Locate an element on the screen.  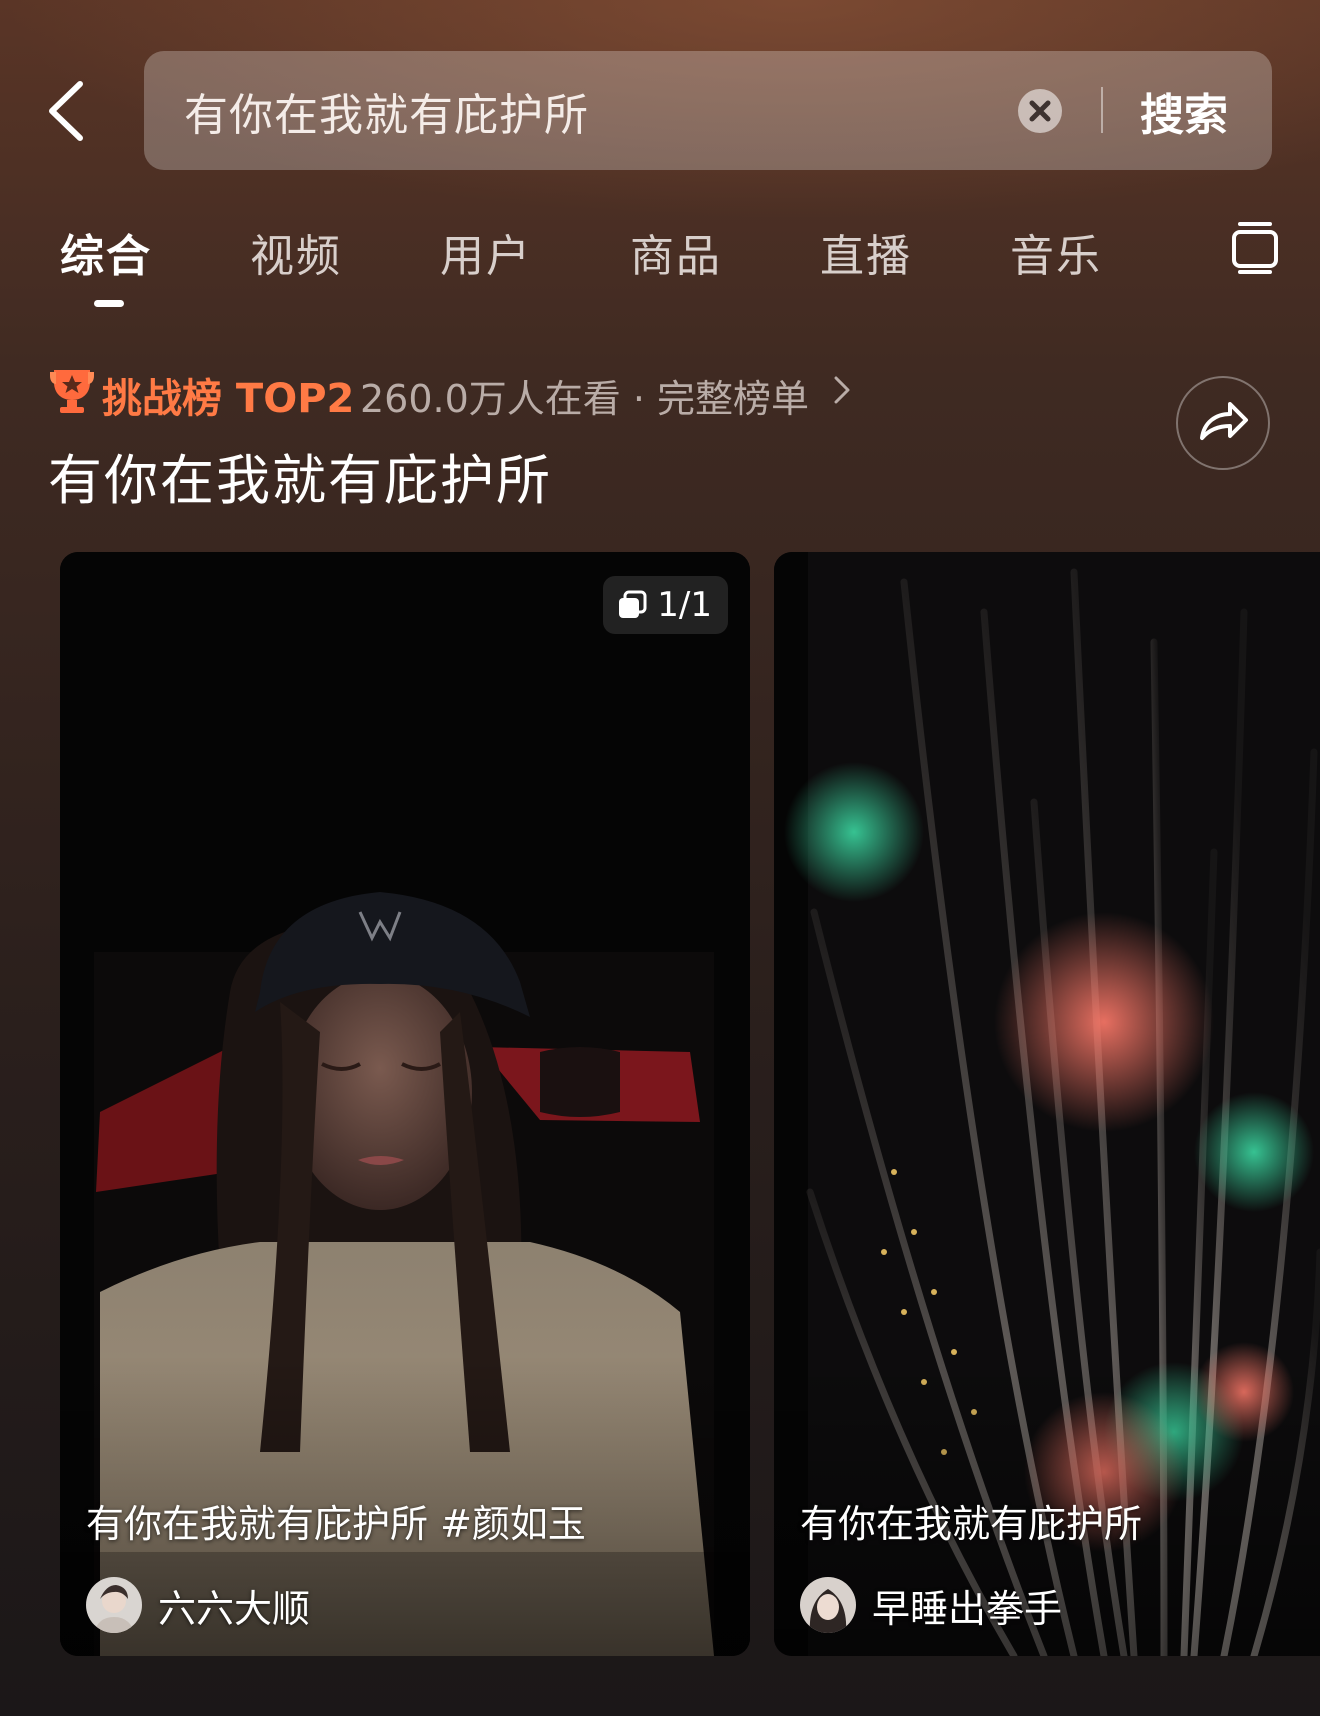
author-name: 六六大顺 is located at coordinates (234, 1605).